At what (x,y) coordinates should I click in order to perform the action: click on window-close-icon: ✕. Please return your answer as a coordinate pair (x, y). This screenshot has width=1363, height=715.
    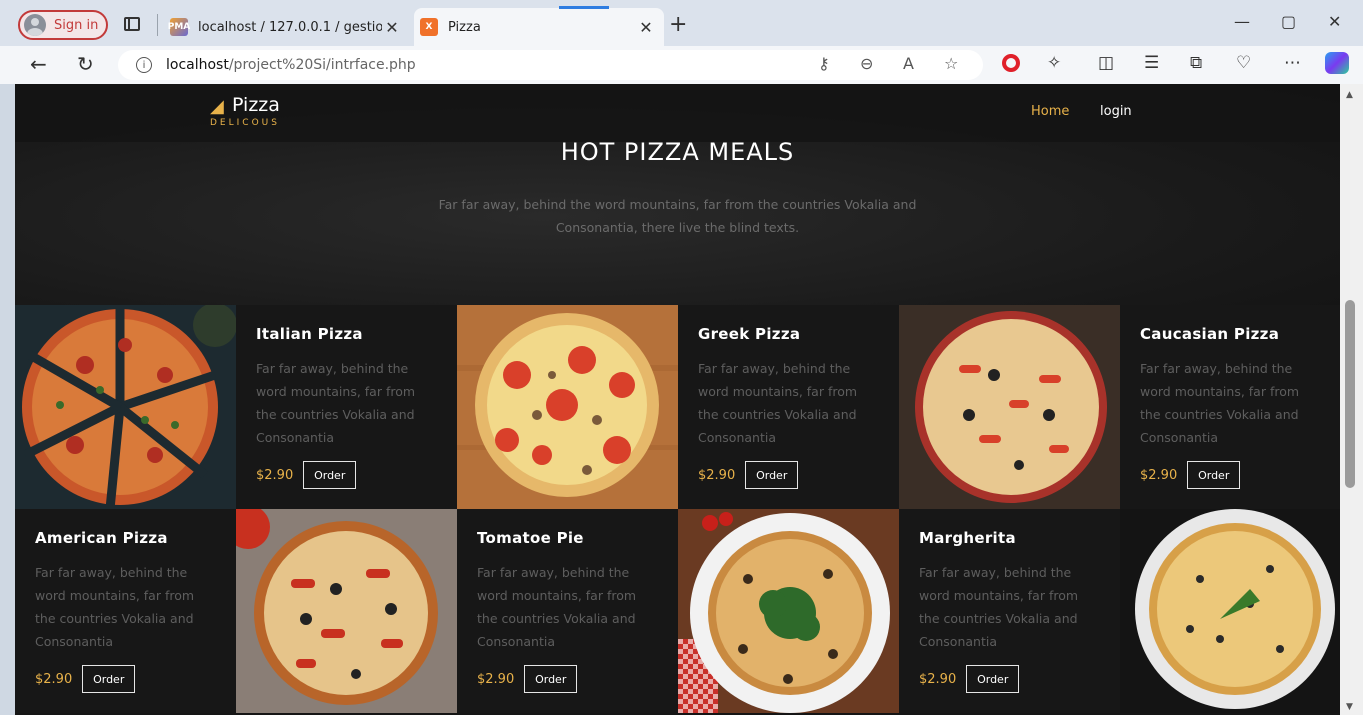
    Looking at the image, I should click on (1334, 21).